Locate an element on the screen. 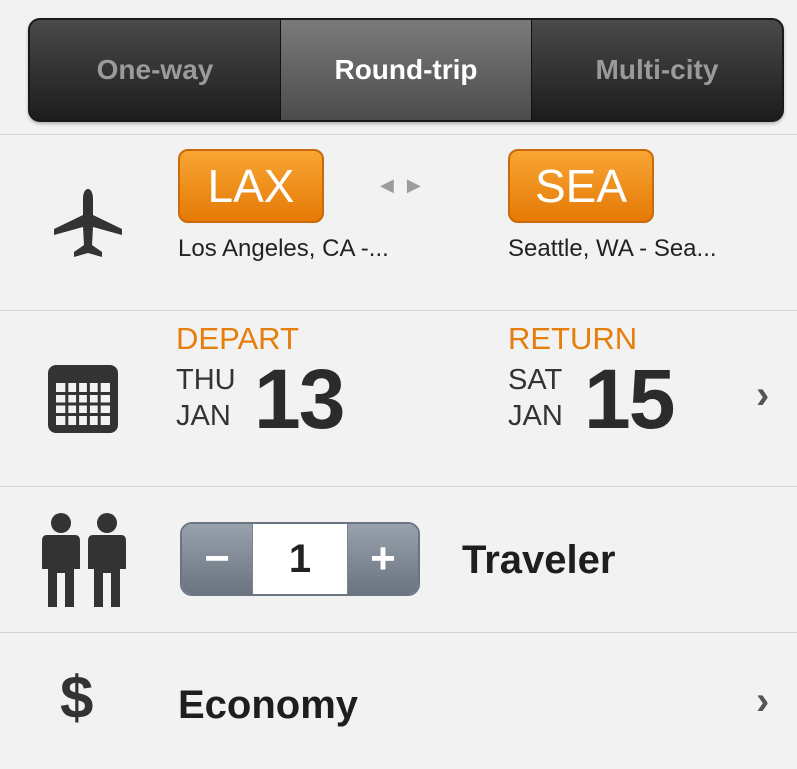 This screenshot has width=797, height=769. cabin-class-label: Economy is located at coordinates (268, 705).